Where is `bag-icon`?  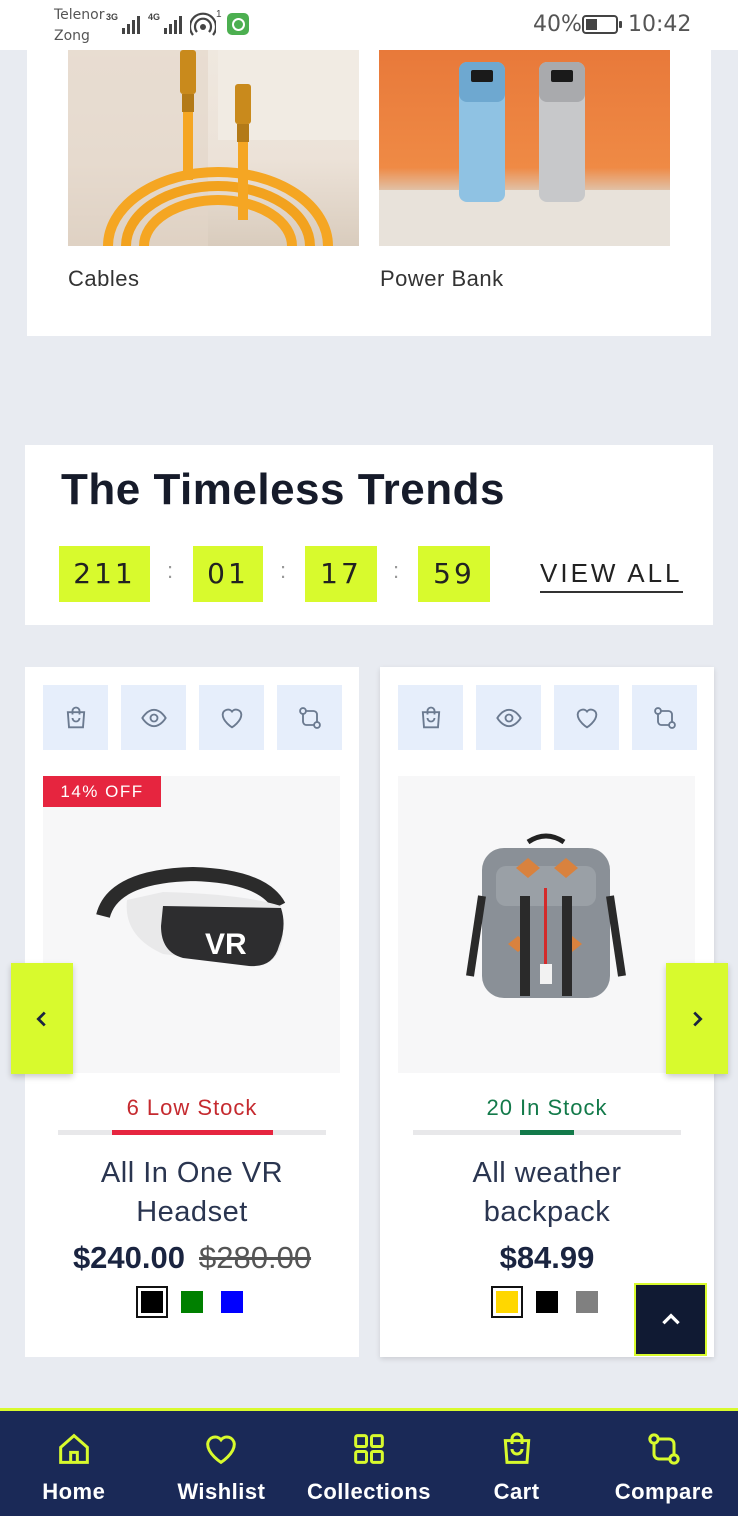
bag-icon is located at coordinates (516, 1448).